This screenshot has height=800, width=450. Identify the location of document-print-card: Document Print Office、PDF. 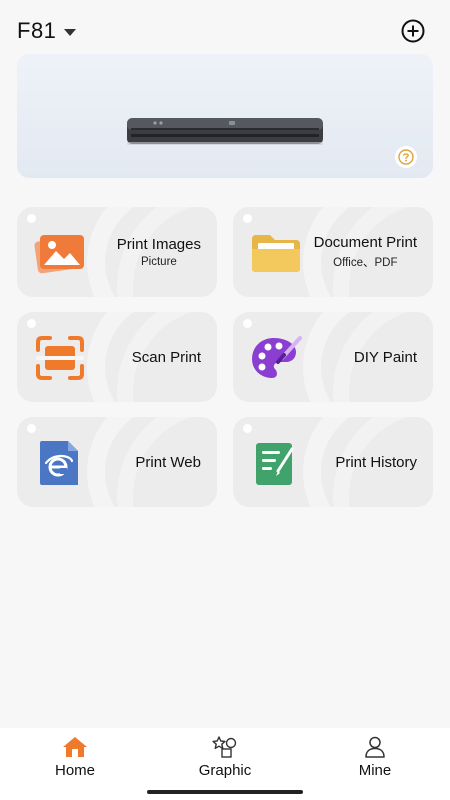
(333, 252).